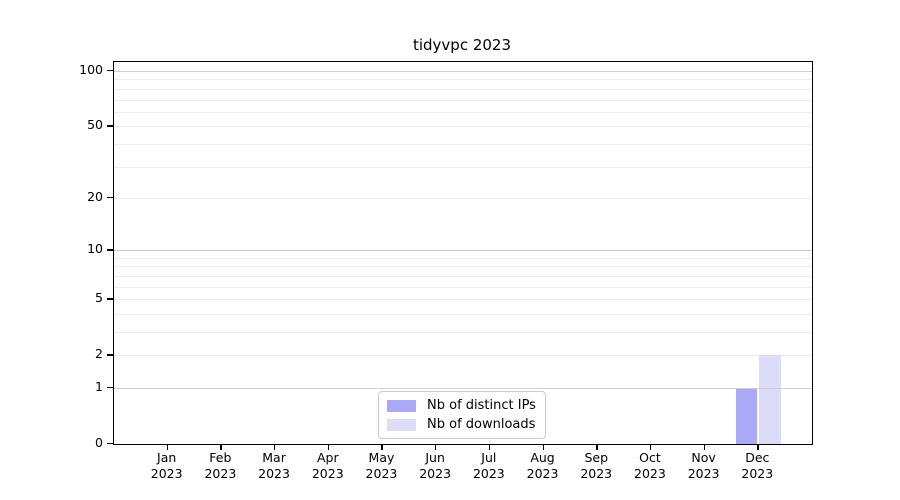 The height and width of the screenshot is (500, 900). Describe the element at coordinates (481, 405) in the screenshot. I see `legend-label-distinct-ips: Nb of distinct IPs` at that location.